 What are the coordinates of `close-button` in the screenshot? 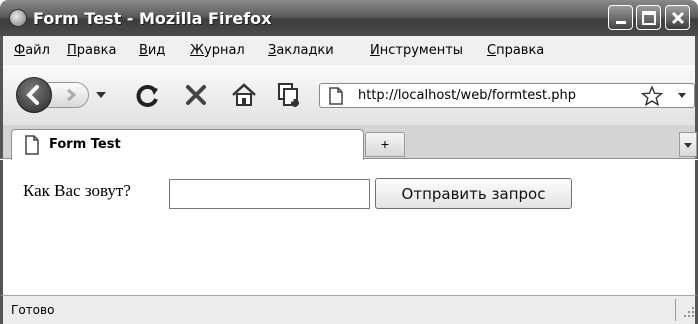 It's located at (677, 17).